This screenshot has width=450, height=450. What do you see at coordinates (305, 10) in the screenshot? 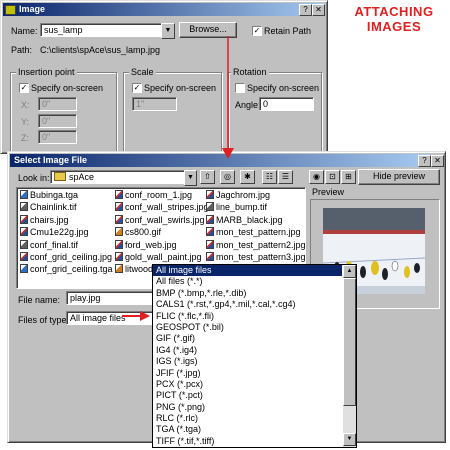
I see `help-icon: ?` at bounding box center [305, 10].